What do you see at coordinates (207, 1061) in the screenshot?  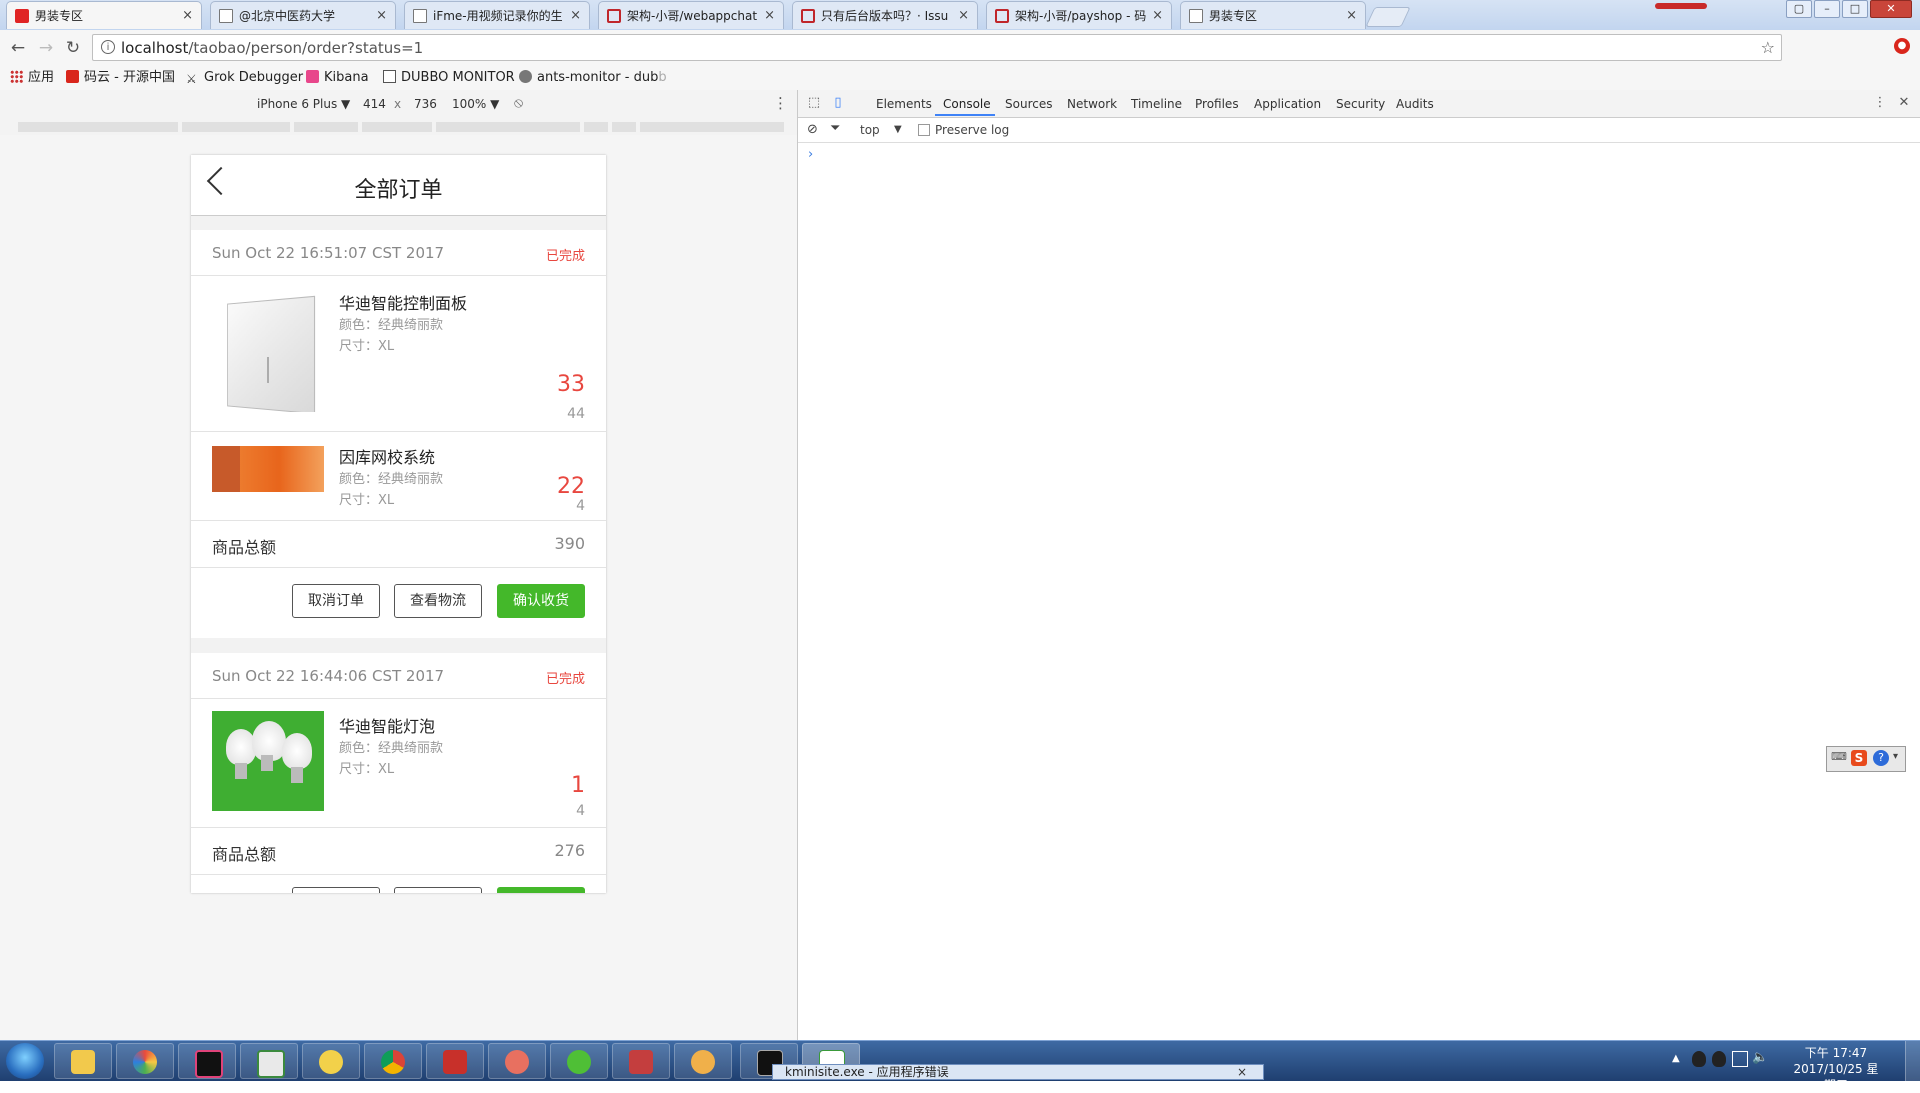 I see `taskbar-intellij` at bounding box center [207, 1061].